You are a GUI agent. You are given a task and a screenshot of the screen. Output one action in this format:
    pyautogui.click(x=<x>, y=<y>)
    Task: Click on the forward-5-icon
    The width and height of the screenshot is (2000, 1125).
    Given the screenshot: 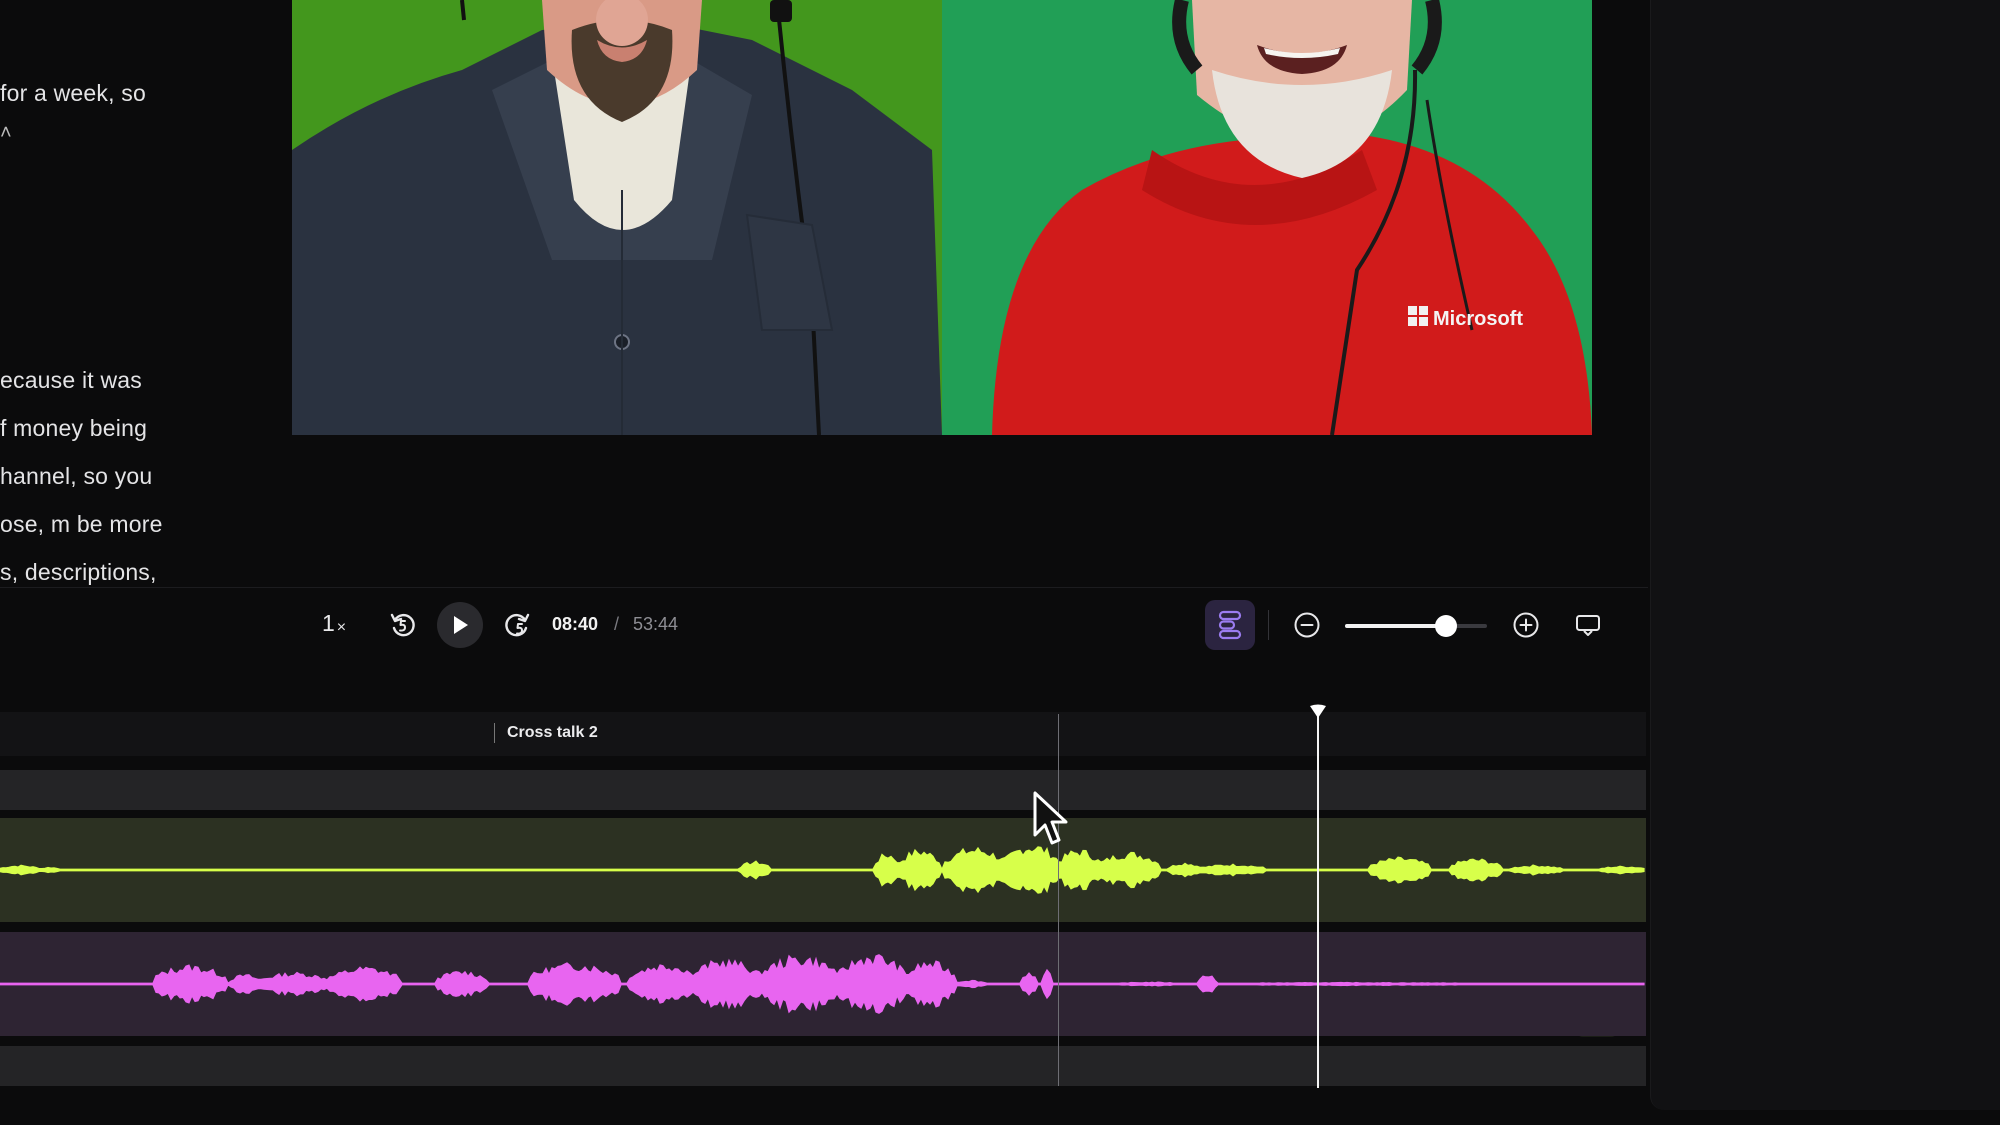 What is the action you would take?
    pyautogui.click(x=517, y=625)
    